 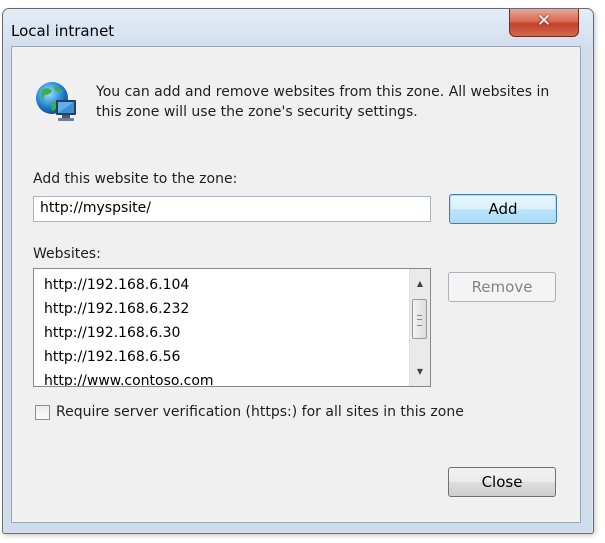 I want to click on website-url-input: http://myspsite/, so click(x=232, y=209).